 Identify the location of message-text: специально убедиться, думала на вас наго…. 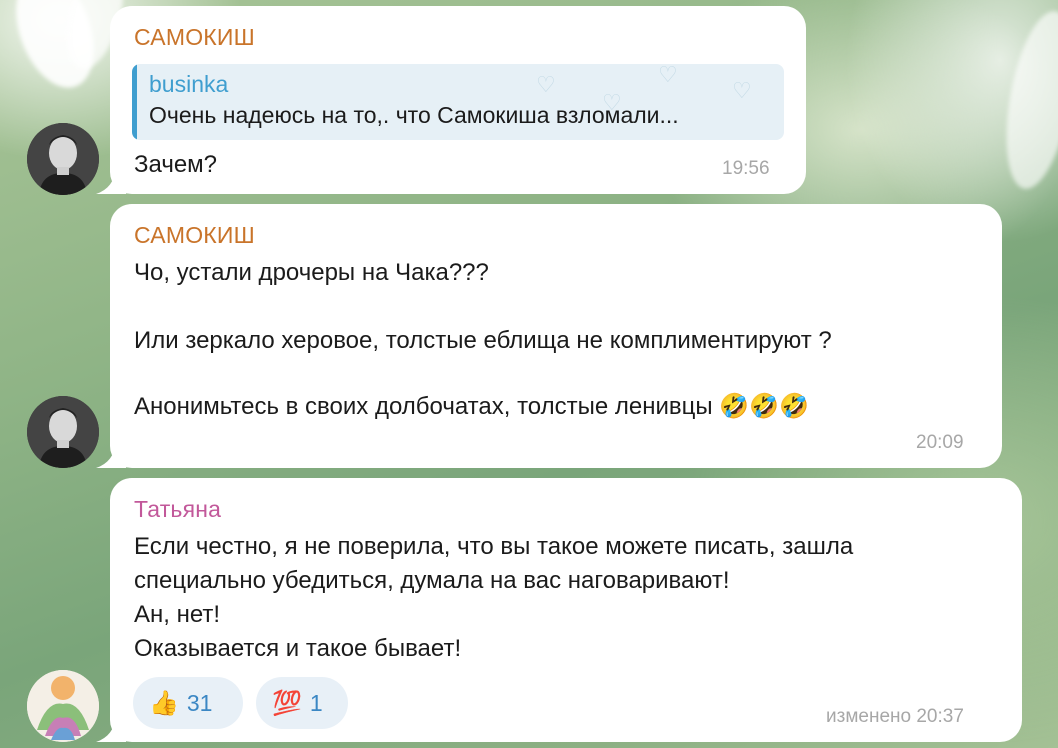
(432, 580).